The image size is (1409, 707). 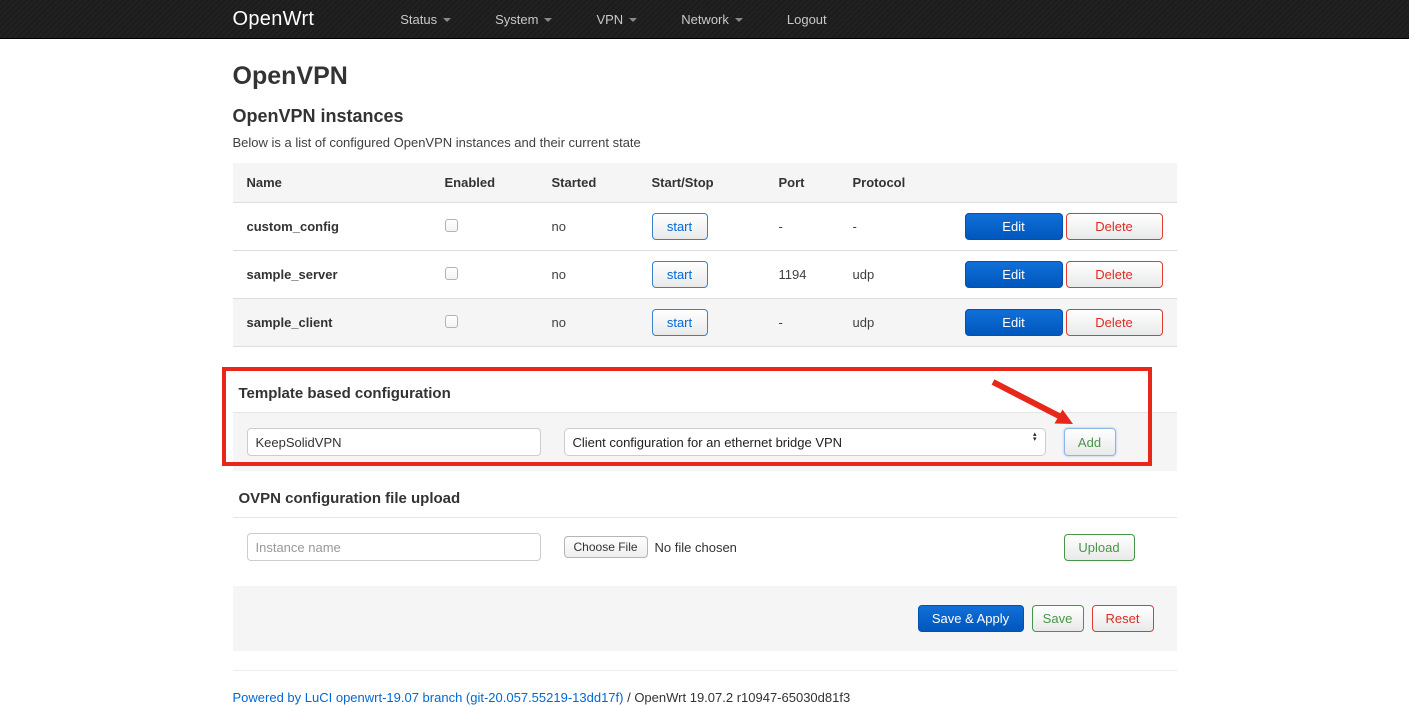 What do you see at coordinates (274, 19) in the screenshot?
I see `brand-logo: OpenWrt` at bounding box center [274, 19].